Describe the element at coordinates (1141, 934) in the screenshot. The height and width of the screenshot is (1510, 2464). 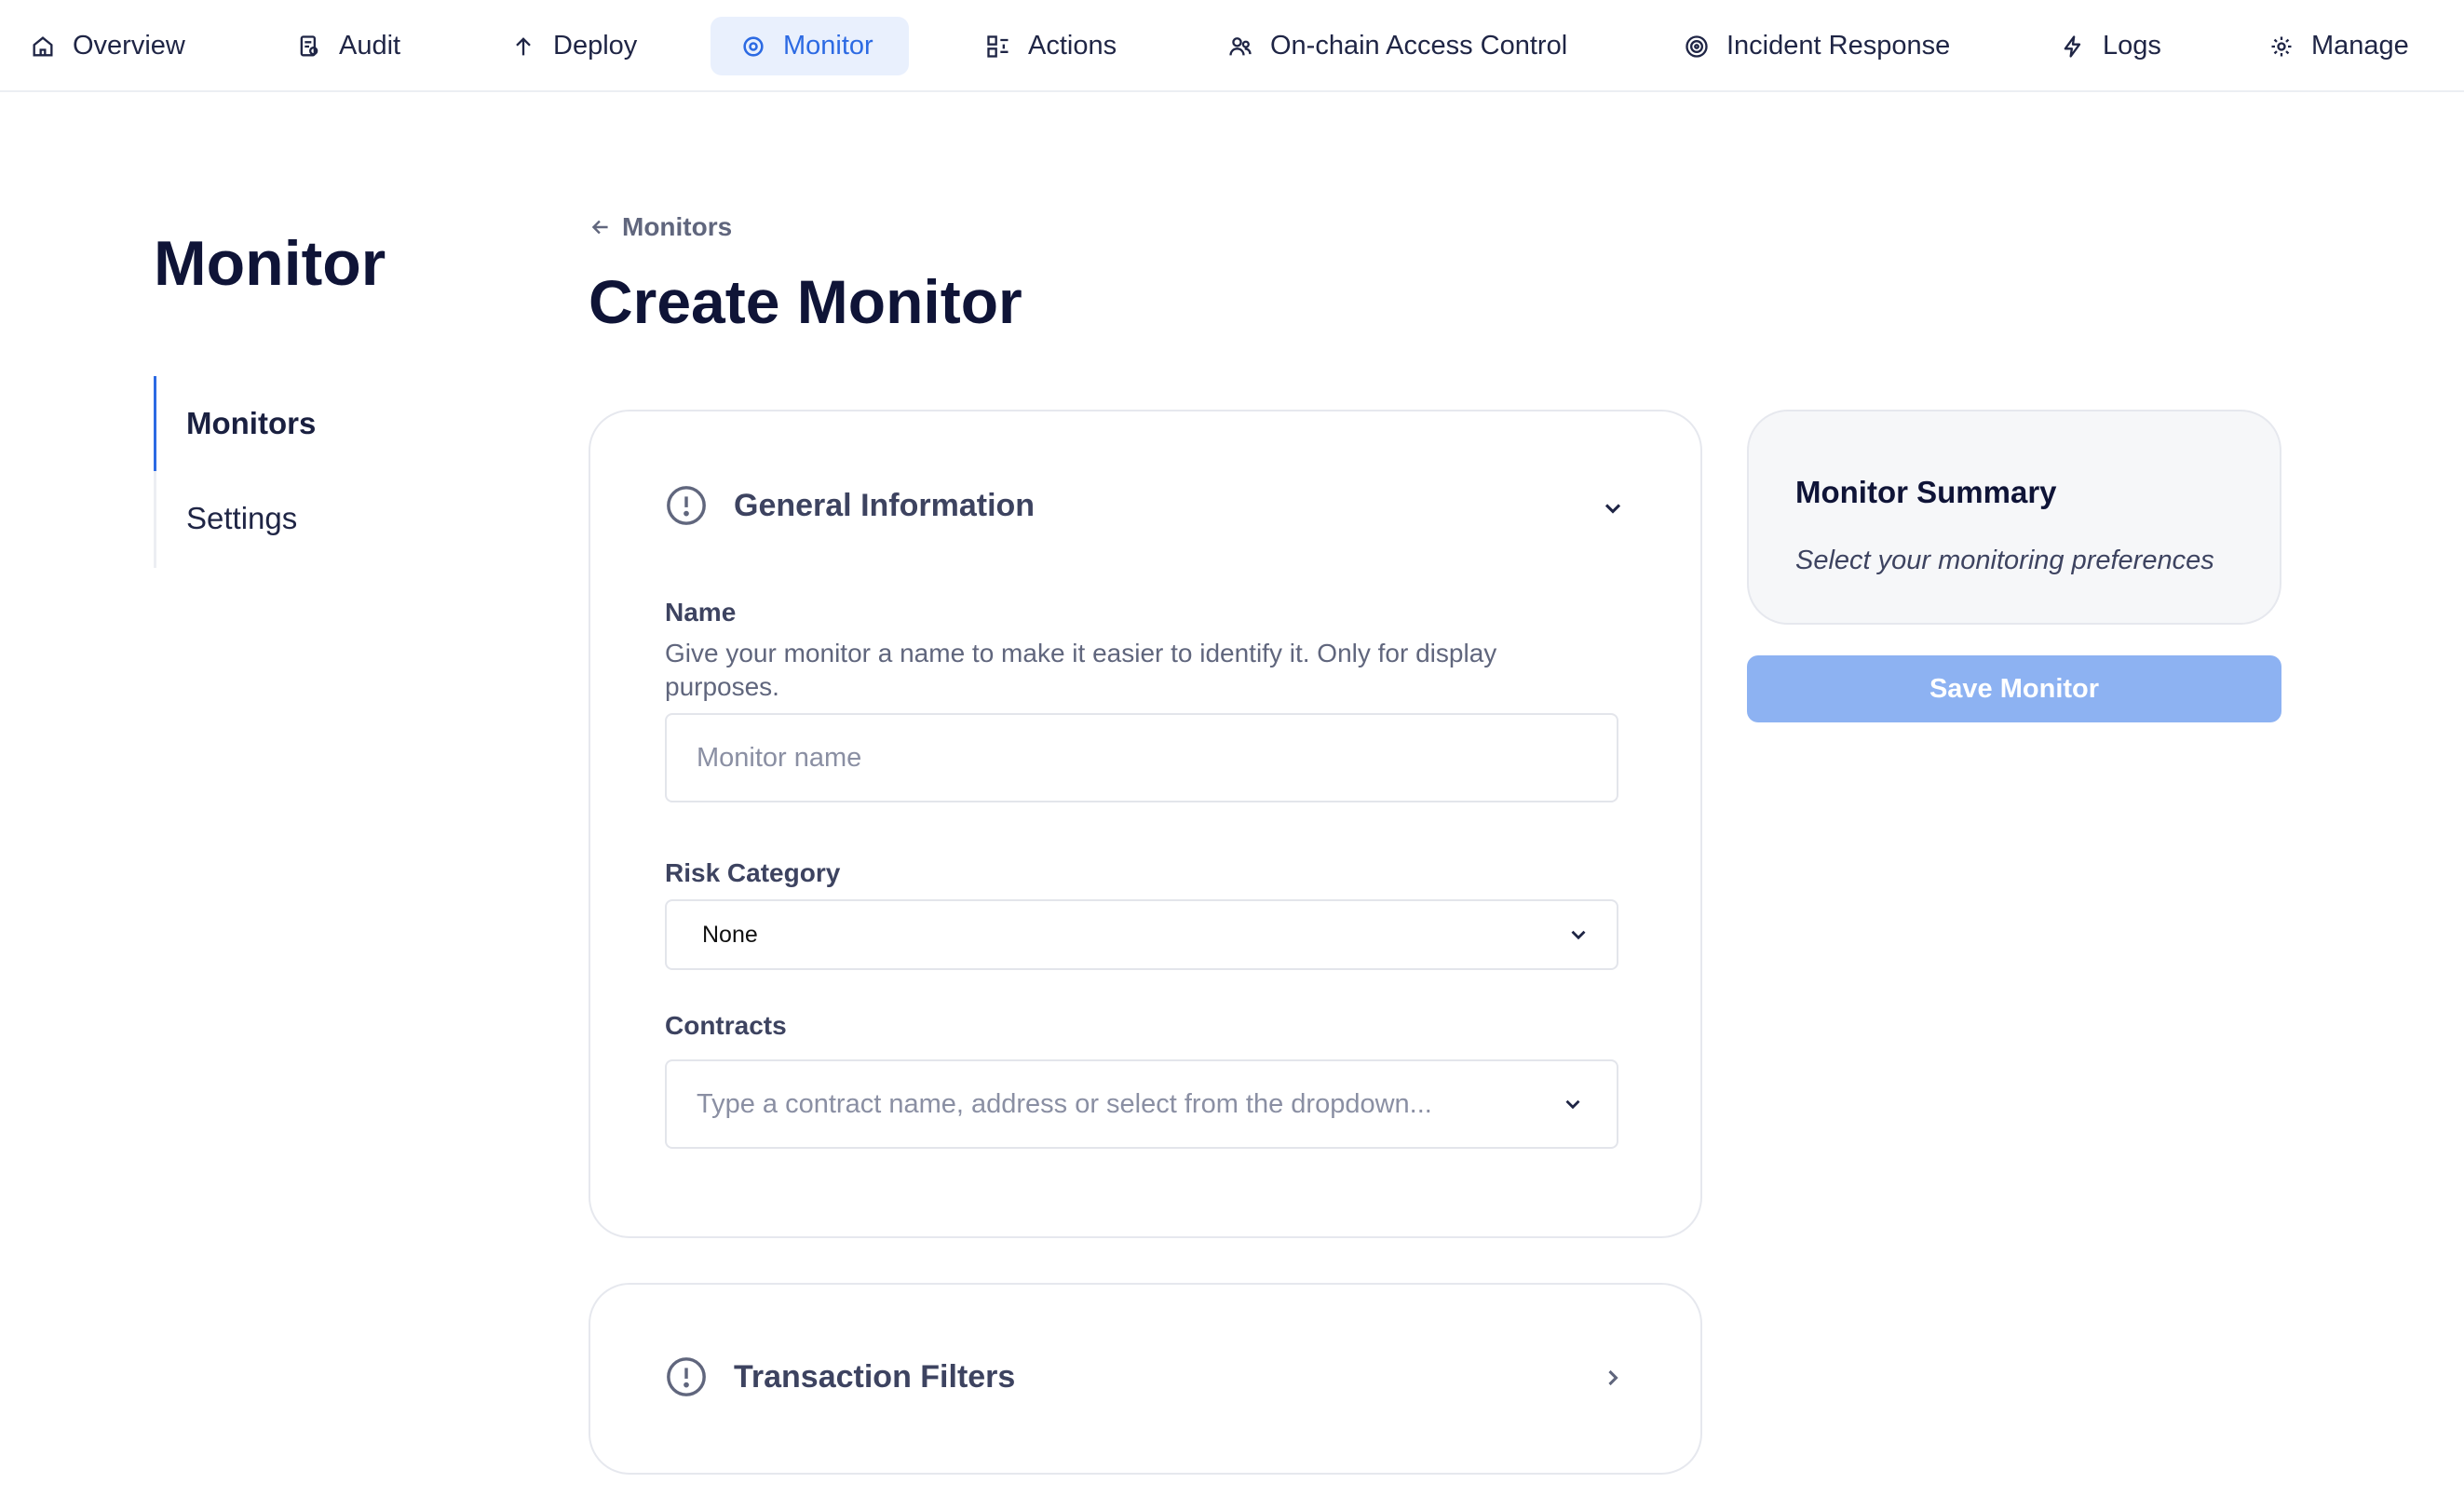
I see `risk-category-select: None` at that location.